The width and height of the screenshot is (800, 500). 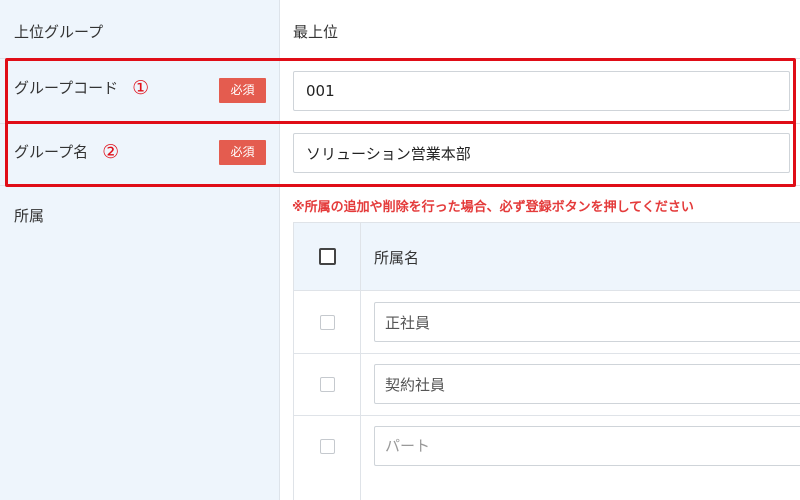 What do you see at coordinates (397, 258) in the screenshot?
I see `affiliation-name-header: 所属名` at bounding box center [397, 258].